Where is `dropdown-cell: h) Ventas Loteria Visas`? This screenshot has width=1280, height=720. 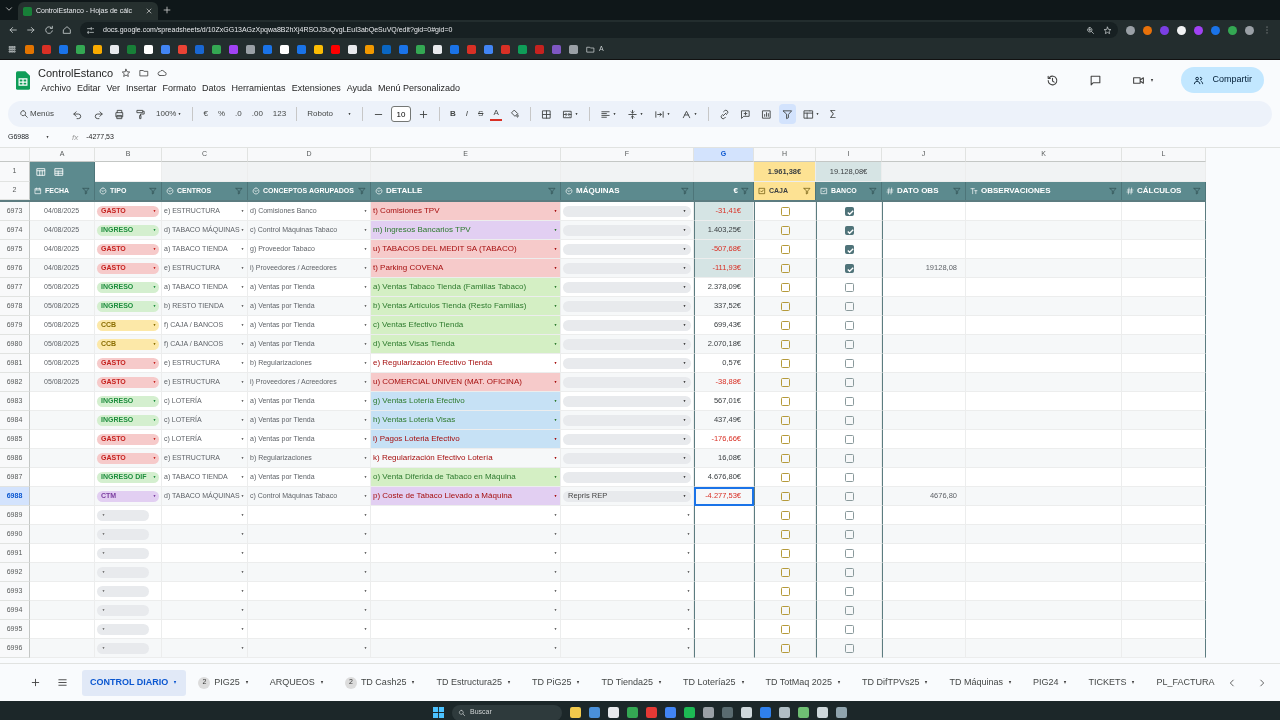 dropdown-cell: h) Ventas Loteria Visas is located at coordinates (466, 420).